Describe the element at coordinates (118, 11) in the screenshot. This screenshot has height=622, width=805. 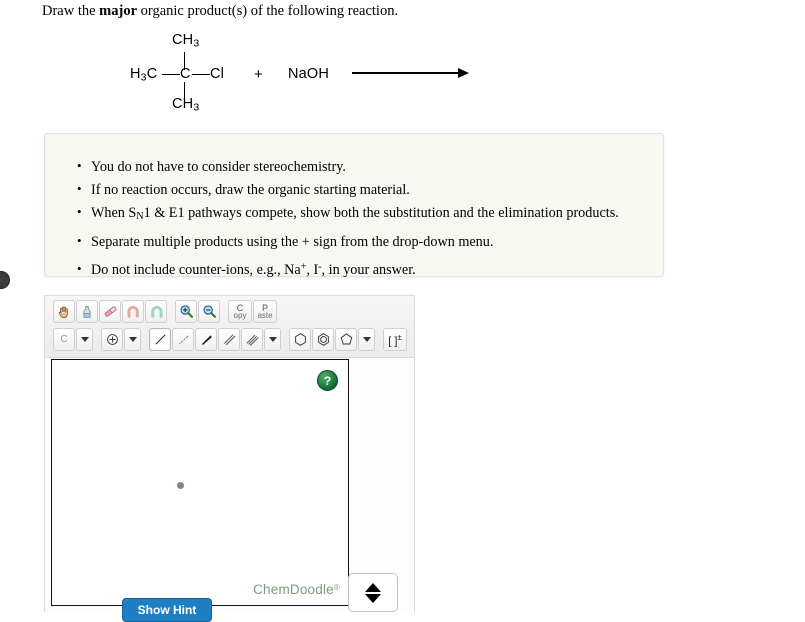
I see `prompt-bold-word: major` at that location.